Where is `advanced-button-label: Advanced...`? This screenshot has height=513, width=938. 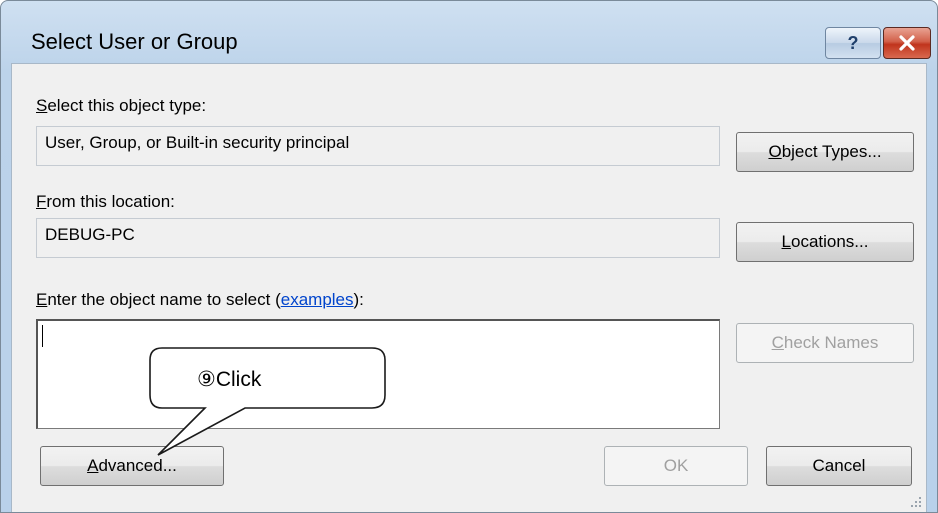
advanced-button-label: Advanced... is located at coordinates (132, 465).